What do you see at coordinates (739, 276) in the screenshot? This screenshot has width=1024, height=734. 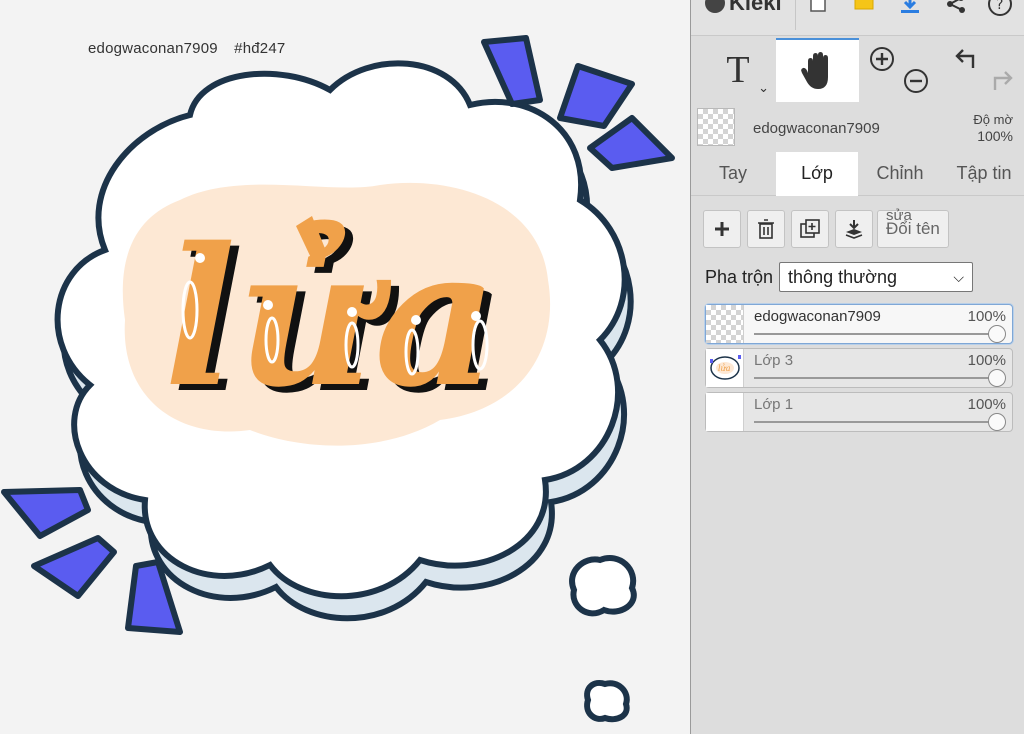 I see `blend-mode-label: Pha trộn` at bounding box center [739, 276].